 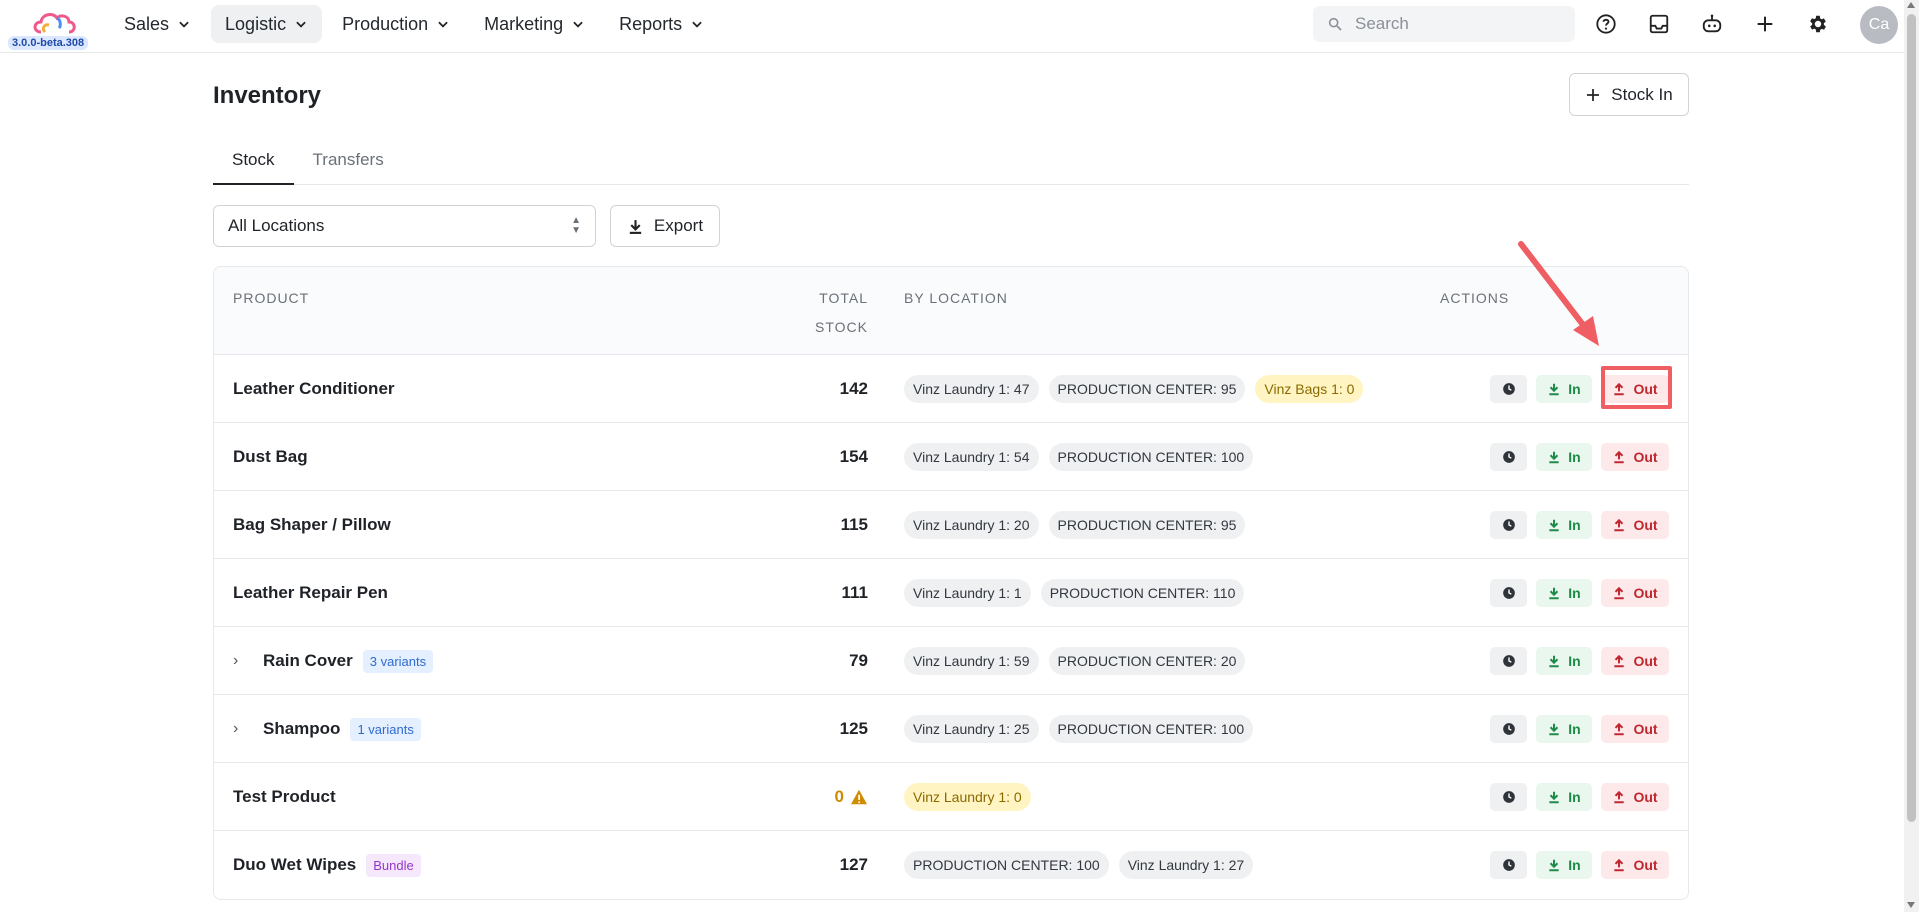 What do you see at coordinates (956, 298) in the screenshot?
I see `header-by-location: BY LOCATION` at bounding box center [956, 298].